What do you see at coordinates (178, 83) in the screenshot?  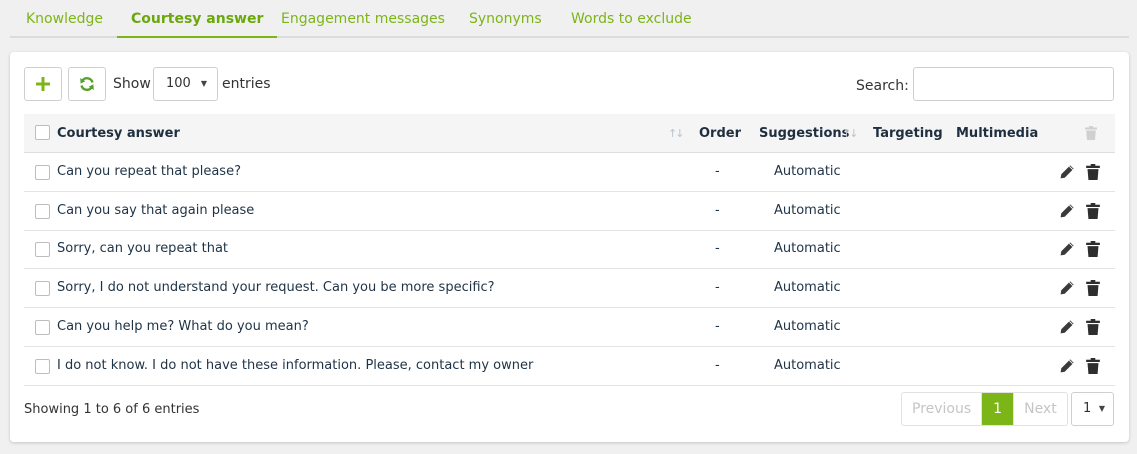 I see `page-size-value: 100` at bounding box center [178, 83].